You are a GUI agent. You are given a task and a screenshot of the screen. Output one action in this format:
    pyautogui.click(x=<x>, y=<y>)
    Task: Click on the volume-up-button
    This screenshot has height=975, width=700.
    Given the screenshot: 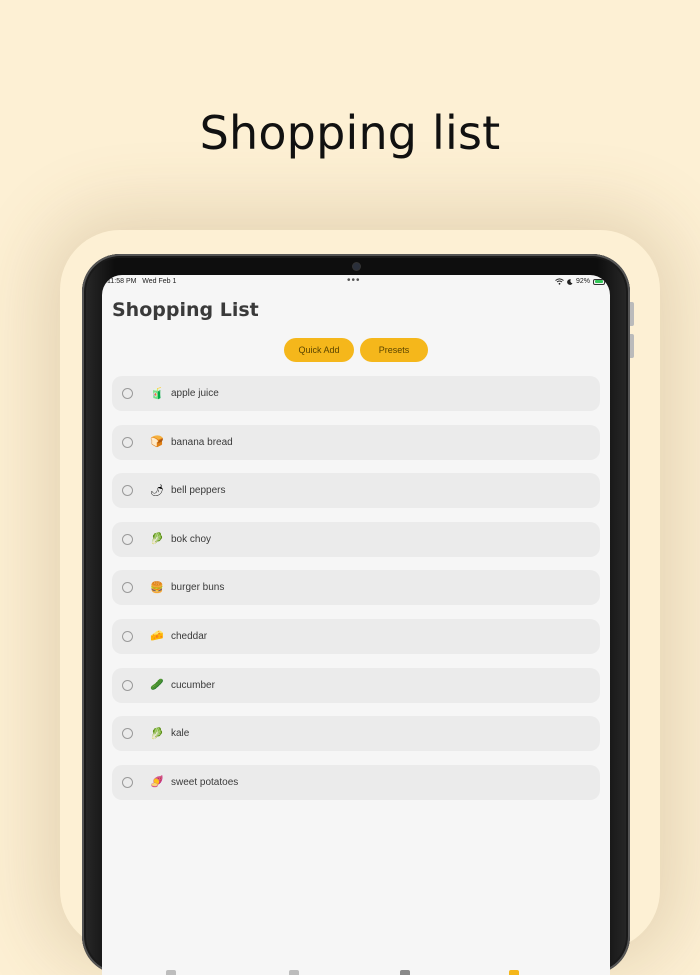 What is the action you would take?
    pyautogui.click(x=632, y=314)
    